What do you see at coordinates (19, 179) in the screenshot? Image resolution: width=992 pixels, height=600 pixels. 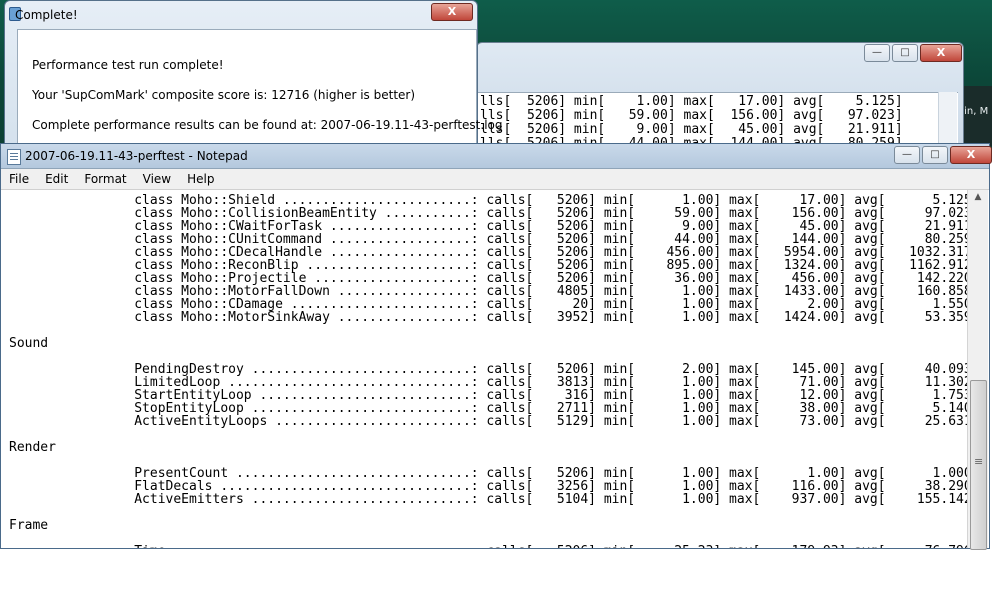 I see `menu-file: File` at bounding box center [19, 179].